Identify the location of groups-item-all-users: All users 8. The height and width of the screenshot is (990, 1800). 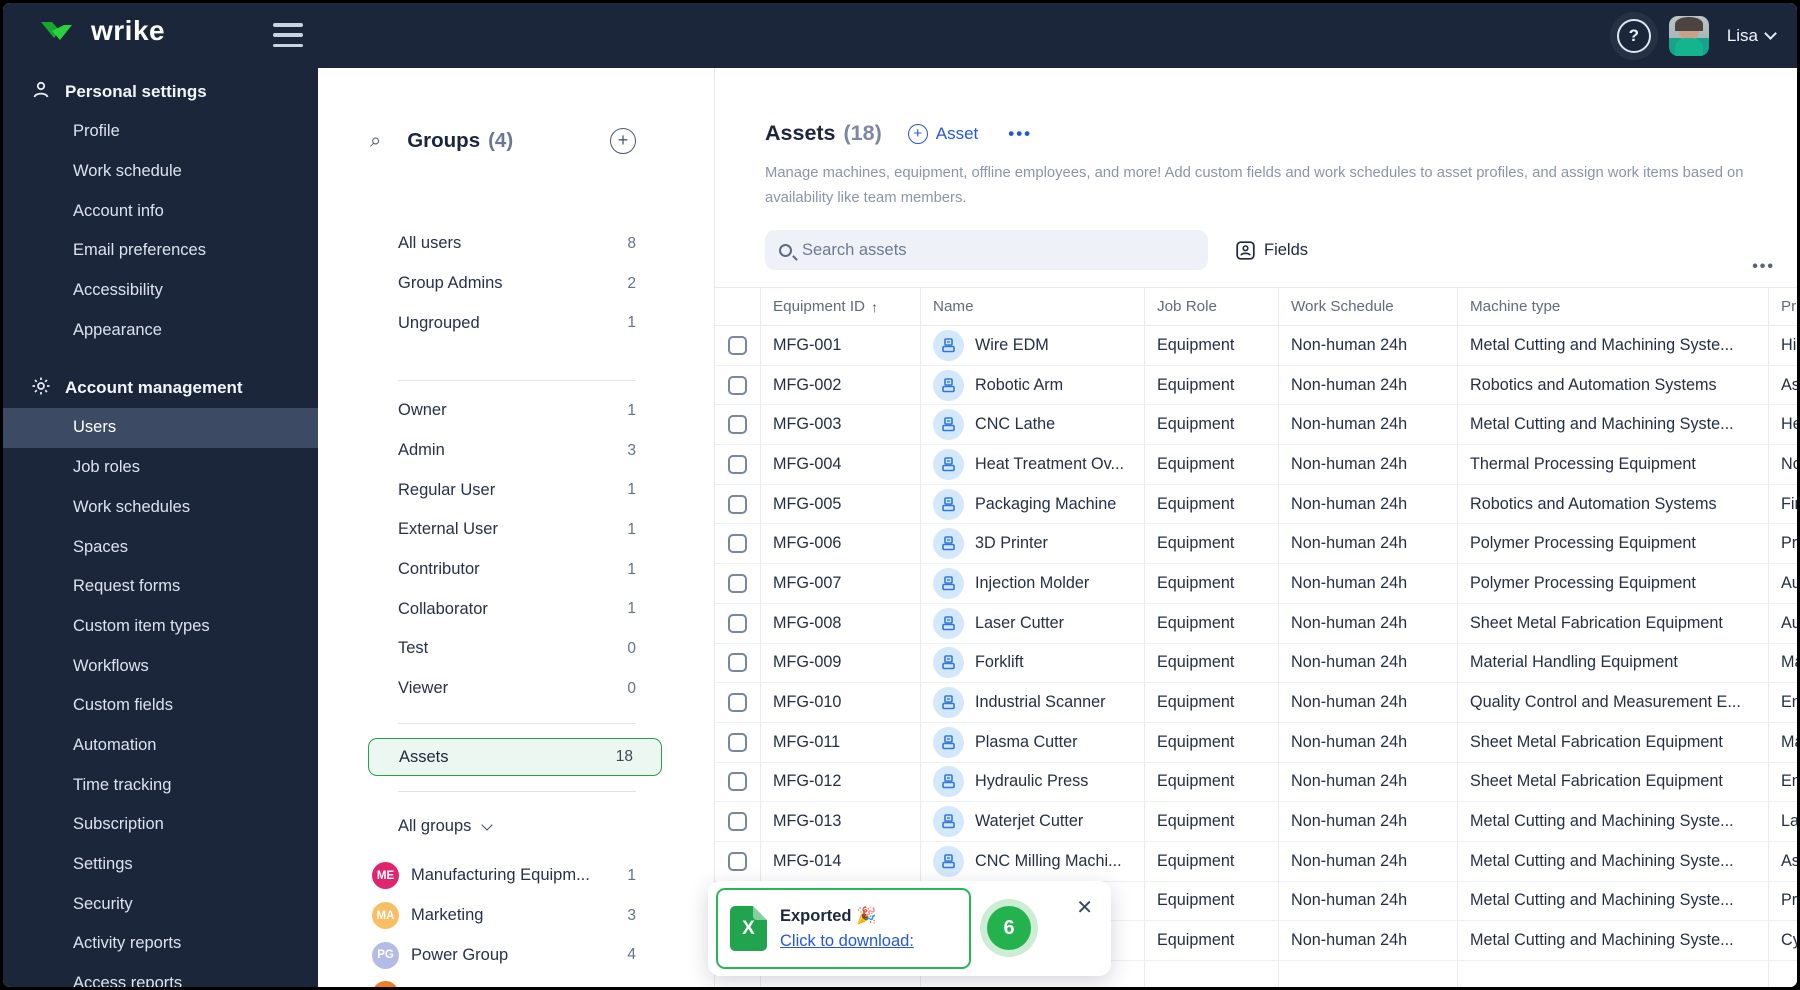
(516, 244).